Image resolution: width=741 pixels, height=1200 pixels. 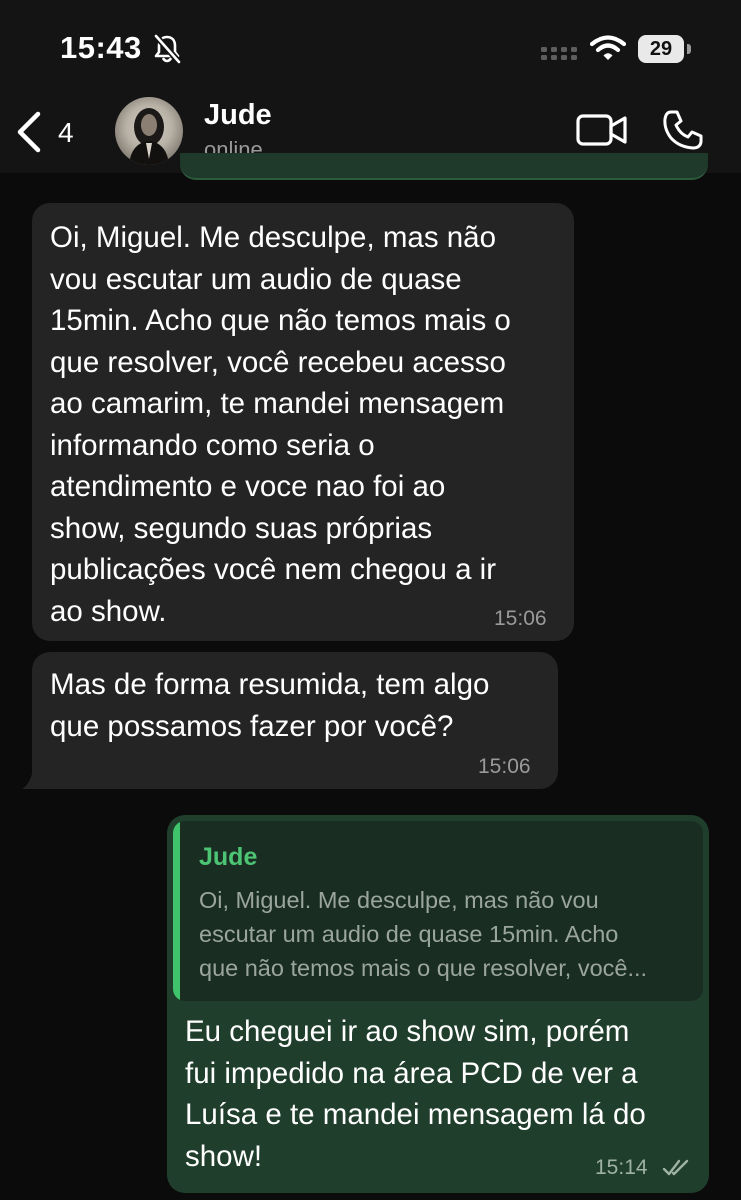 I want to click on battery-tip, so click(x=689, y=49).